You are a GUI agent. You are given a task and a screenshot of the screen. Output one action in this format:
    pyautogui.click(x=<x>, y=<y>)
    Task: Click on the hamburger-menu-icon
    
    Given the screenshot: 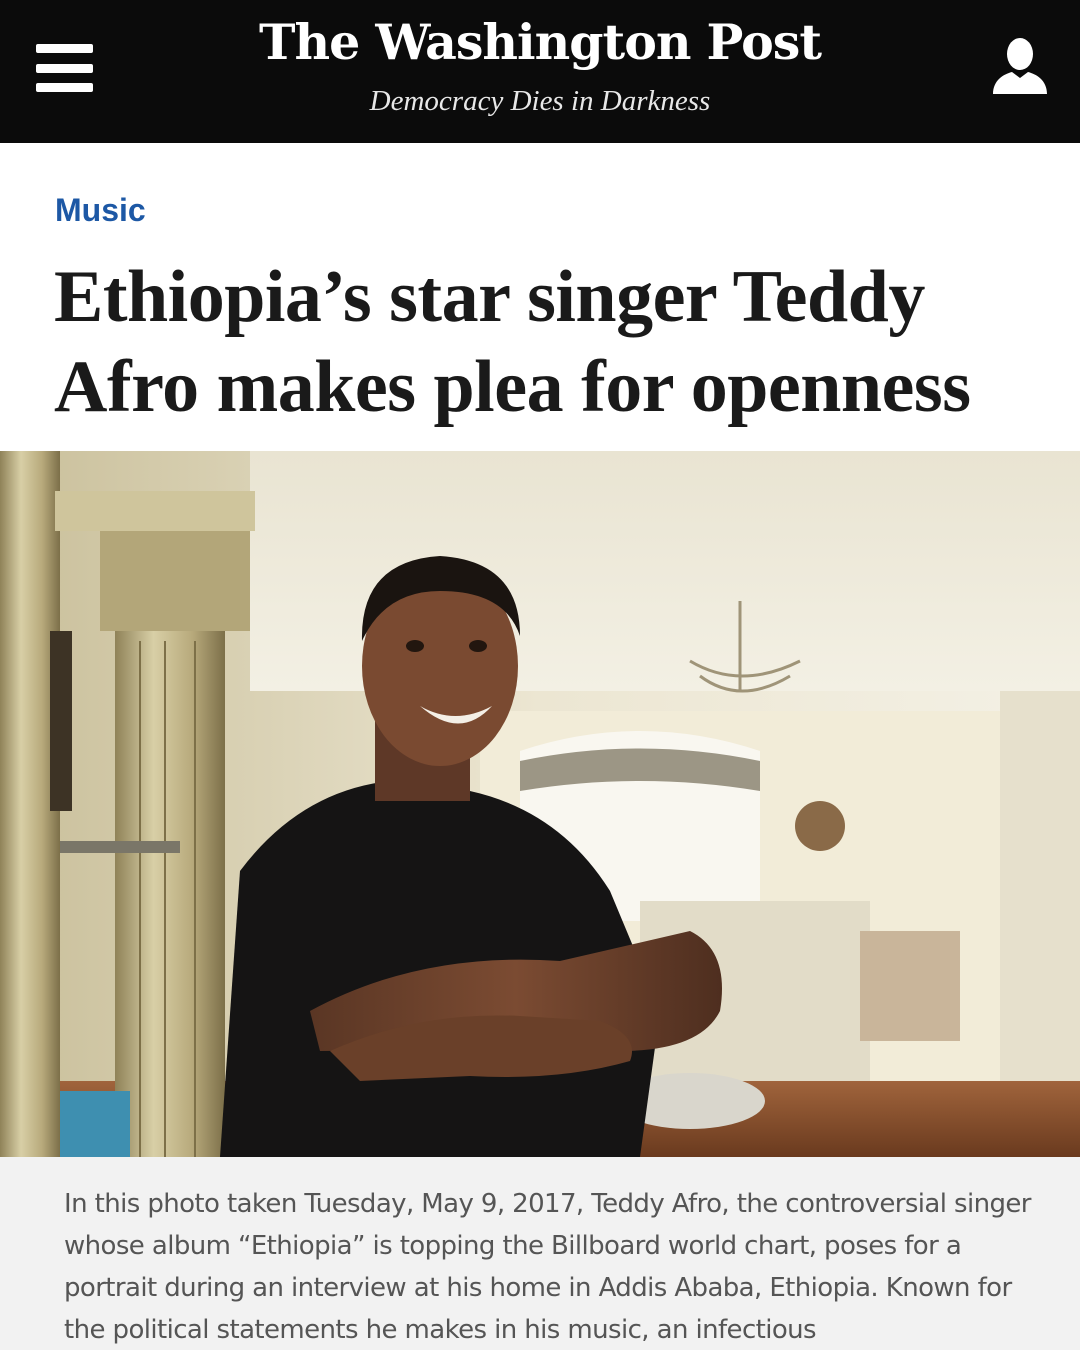 What is the action you would take?
    pyautogui.click(x=64, y=68)
    